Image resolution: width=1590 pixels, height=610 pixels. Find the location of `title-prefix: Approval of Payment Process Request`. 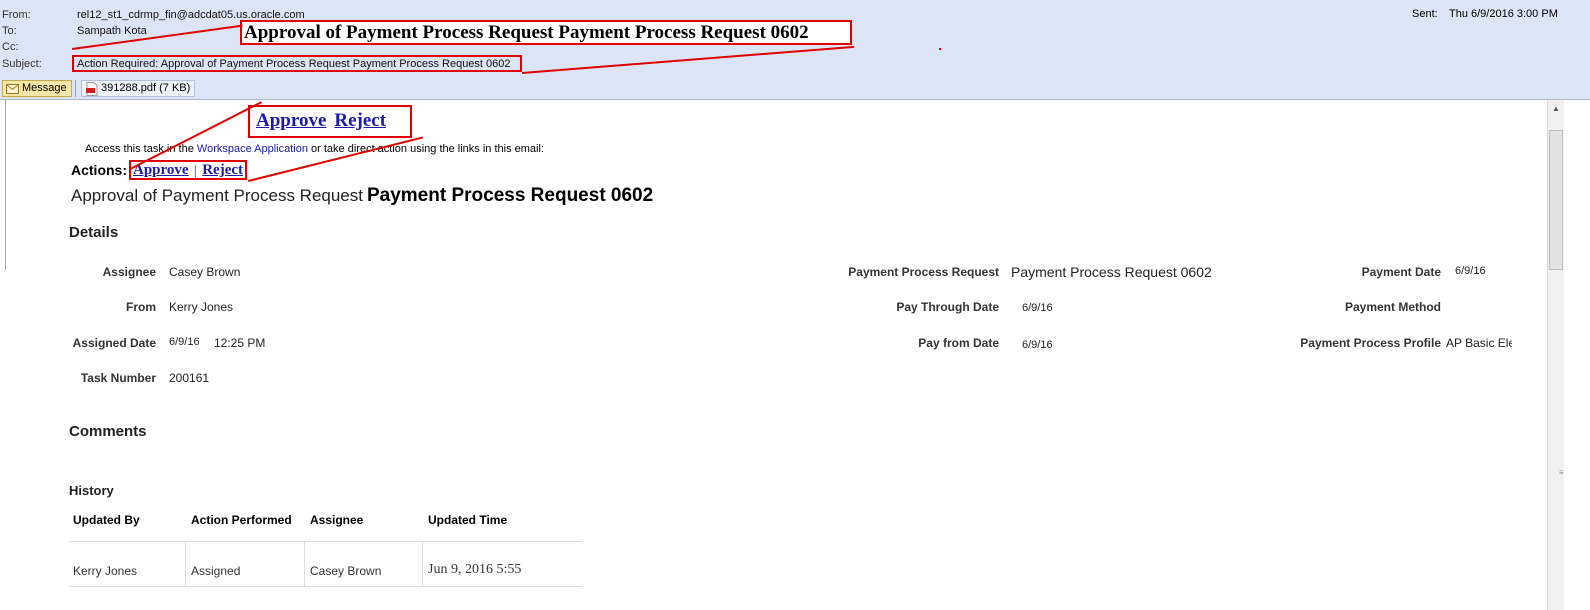

title-prefix: Approval of Payment Process Request is located at coordinates (217, 195).